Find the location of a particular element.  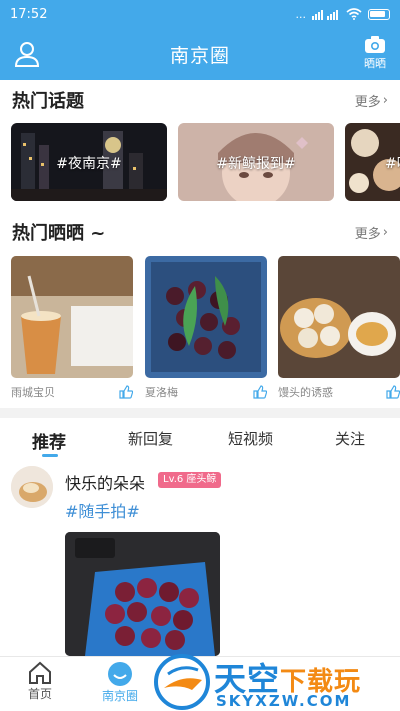

nav-nanjing-circle: 南京圈 is located at coordinates (120, 682).